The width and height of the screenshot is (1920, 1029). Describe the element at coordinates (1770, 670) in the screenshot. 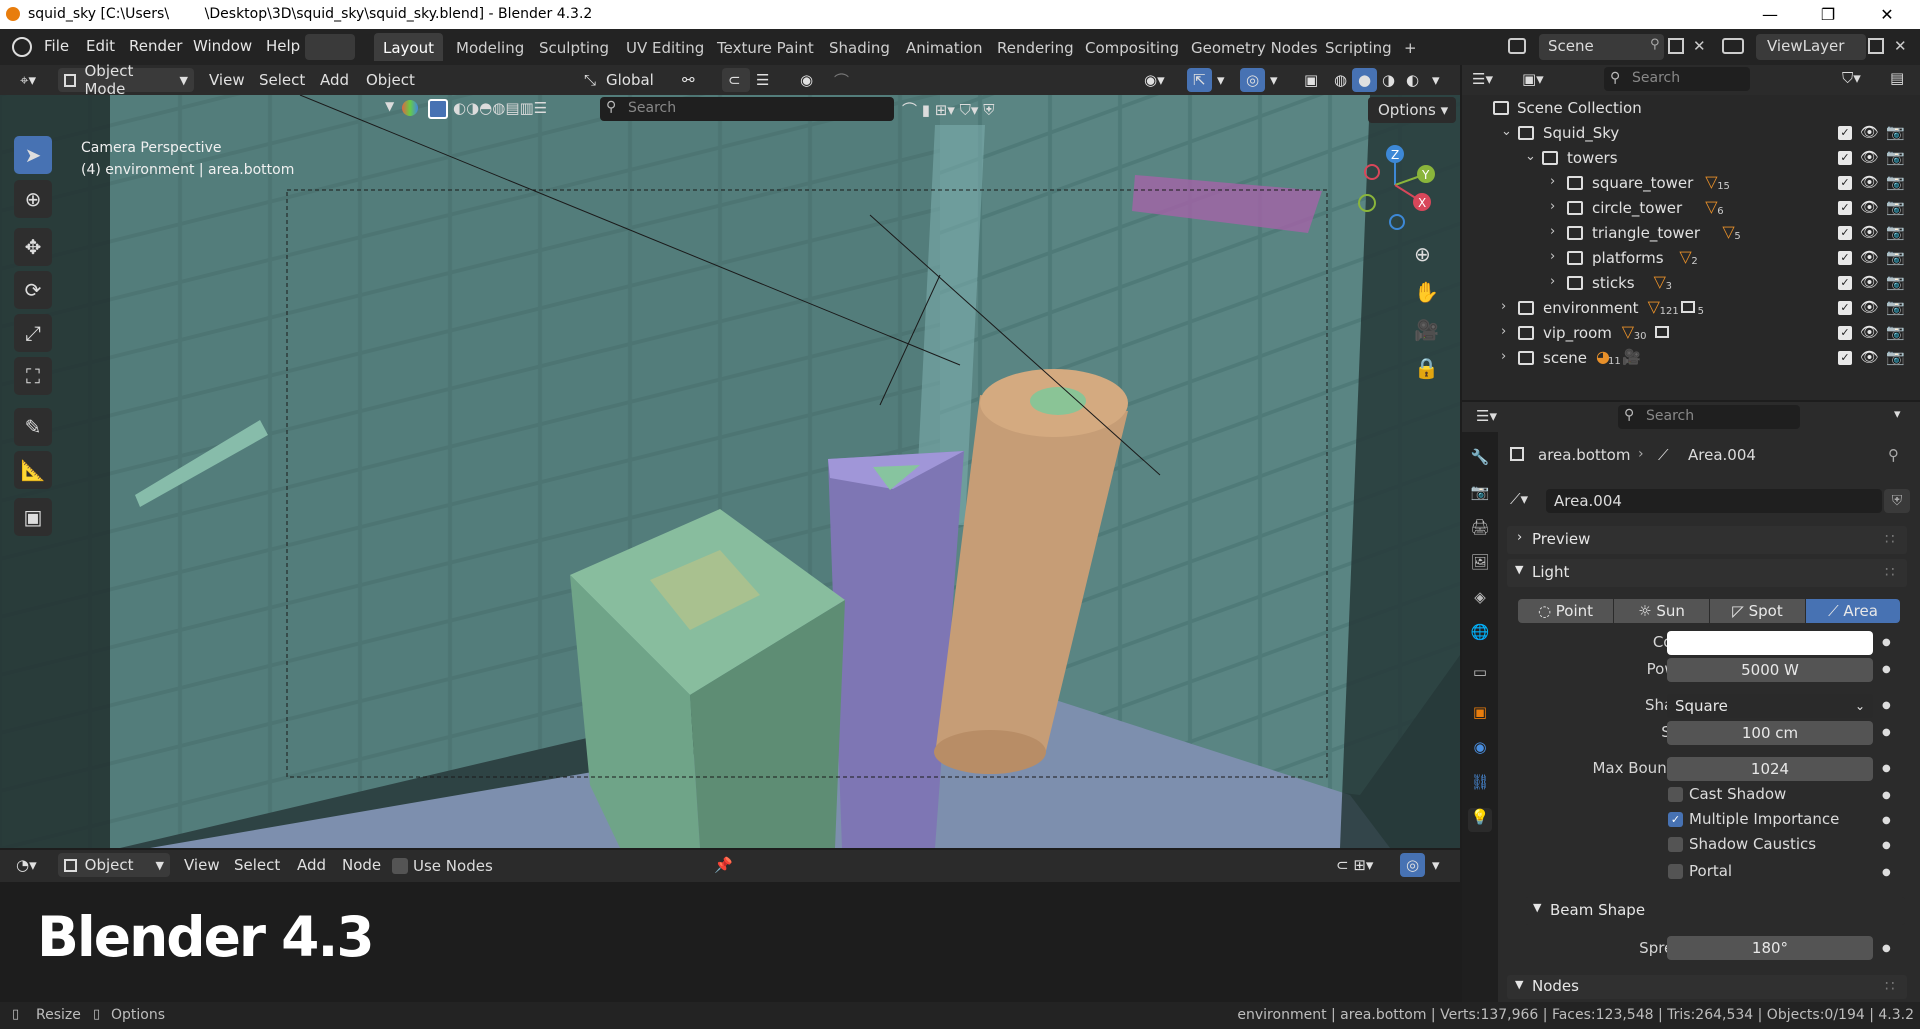

I see `power-field: 5000 W` at that location.